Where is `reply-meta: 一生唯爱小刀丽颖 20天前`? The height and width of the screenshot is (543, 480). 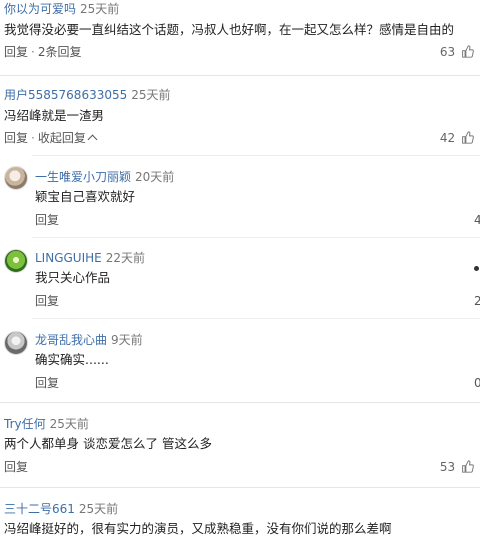 reply-meta: 一生唯爱小刀丽颖 20天前 is located at coordinates (104, 177).